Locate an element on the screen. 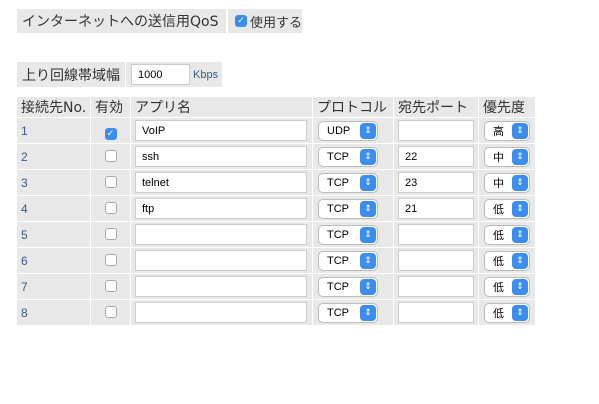  connection-number: 7 is located at coordinates (53, 287).